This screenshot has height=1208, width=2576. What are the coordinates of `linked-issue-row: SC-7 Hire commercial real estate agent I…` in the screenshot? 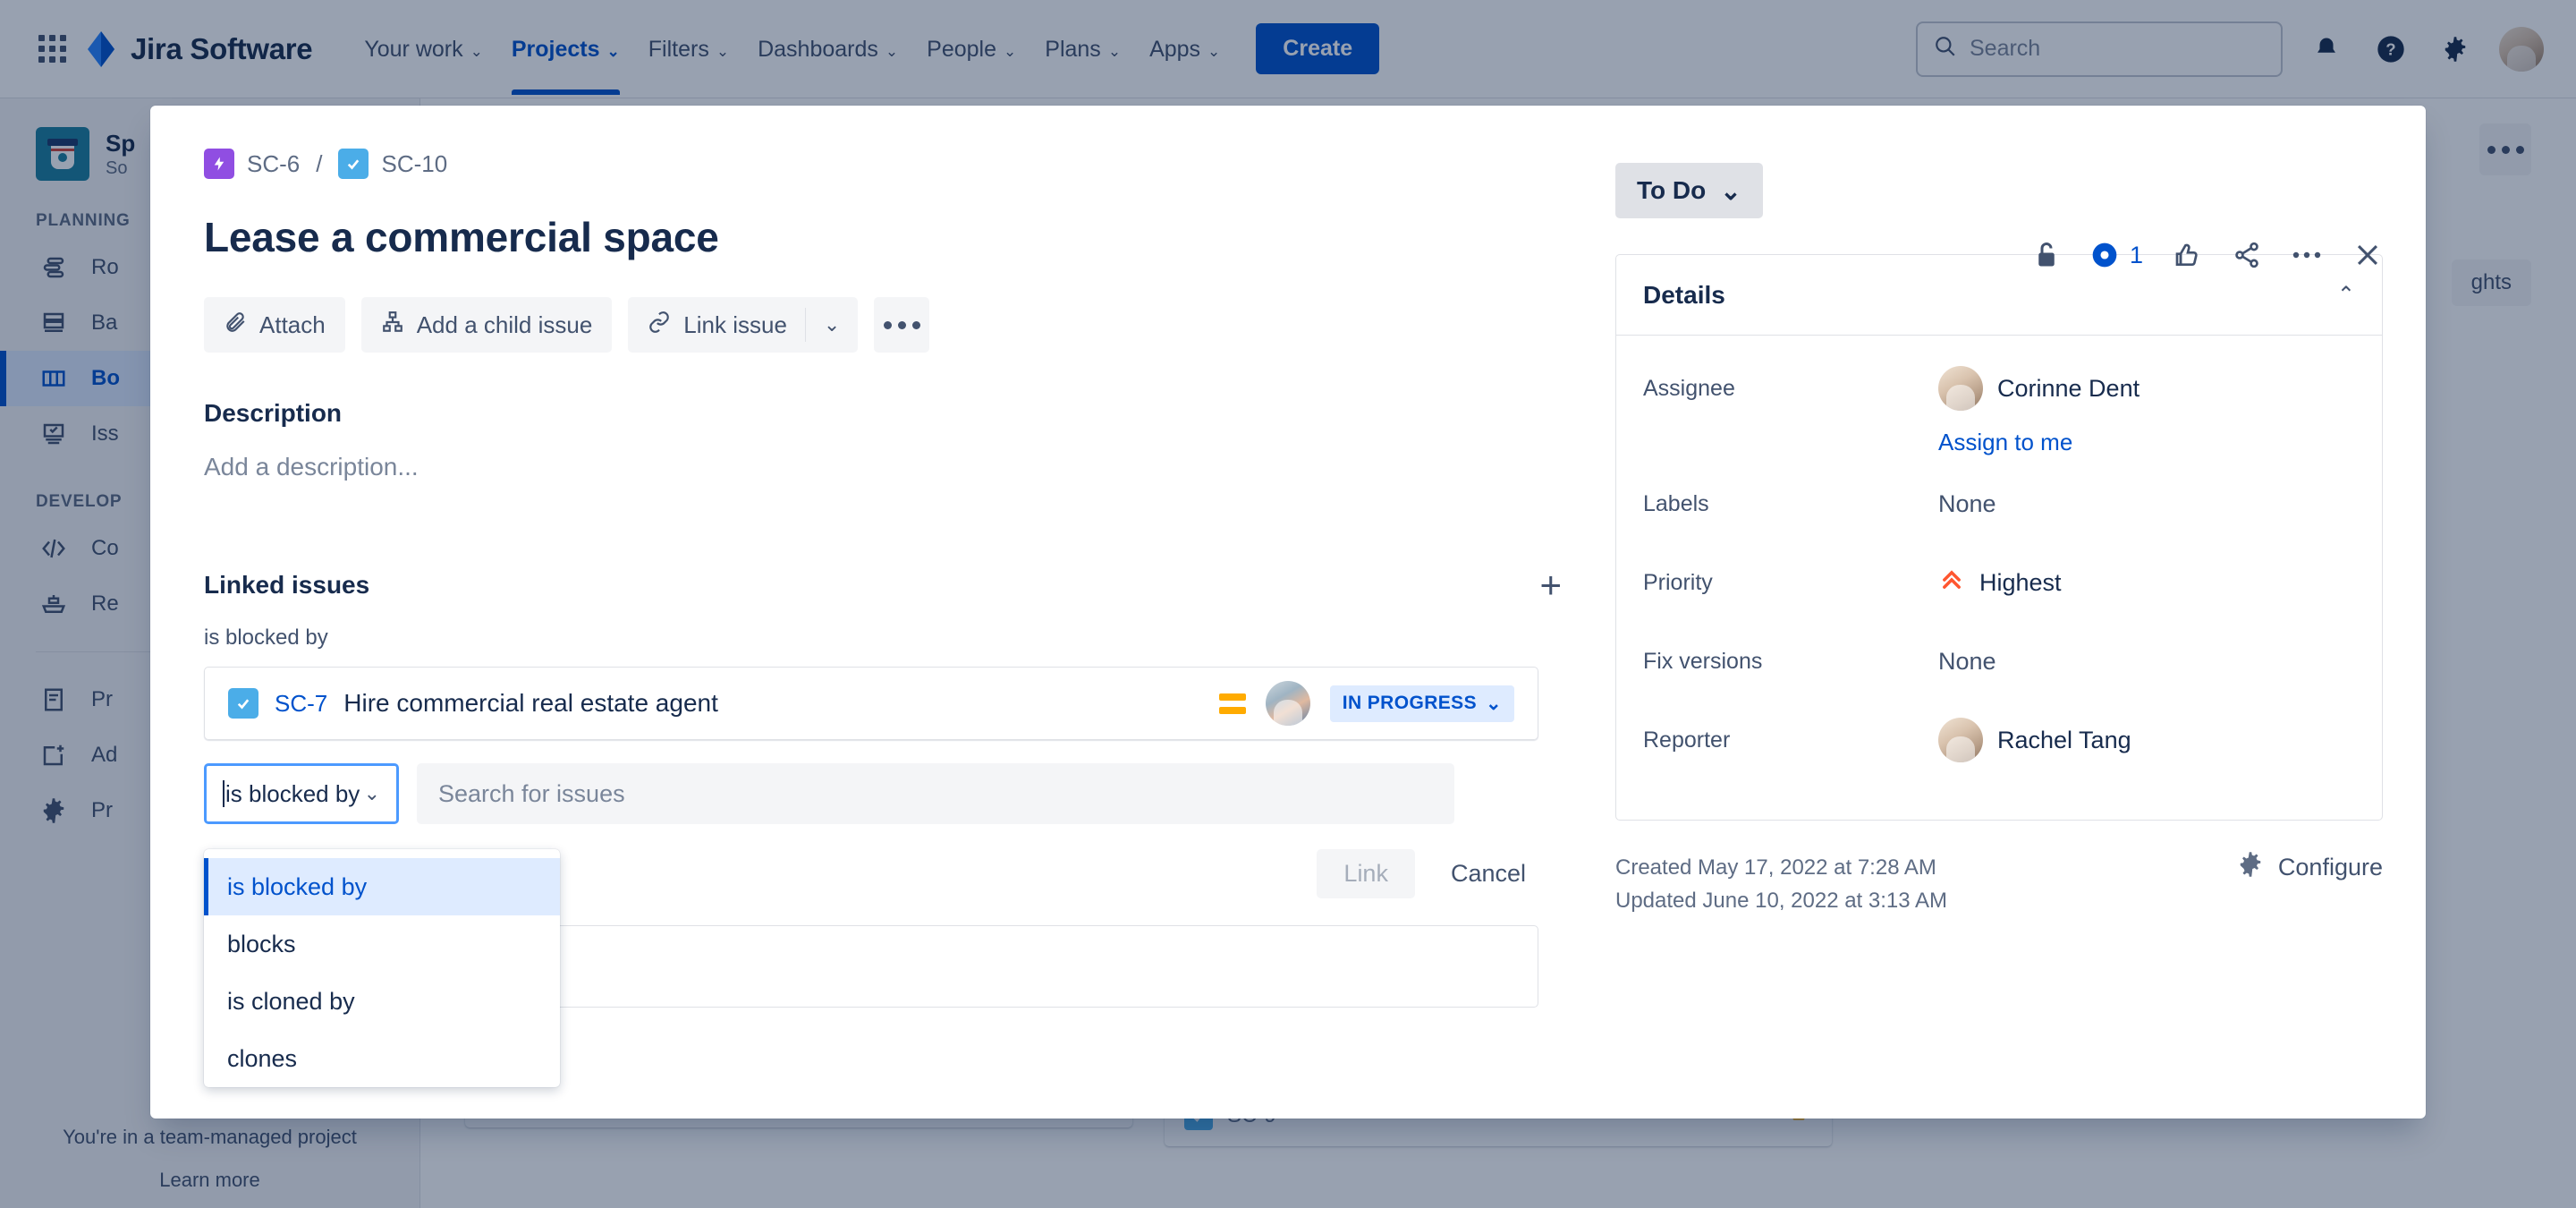 It's located at (871, 703).